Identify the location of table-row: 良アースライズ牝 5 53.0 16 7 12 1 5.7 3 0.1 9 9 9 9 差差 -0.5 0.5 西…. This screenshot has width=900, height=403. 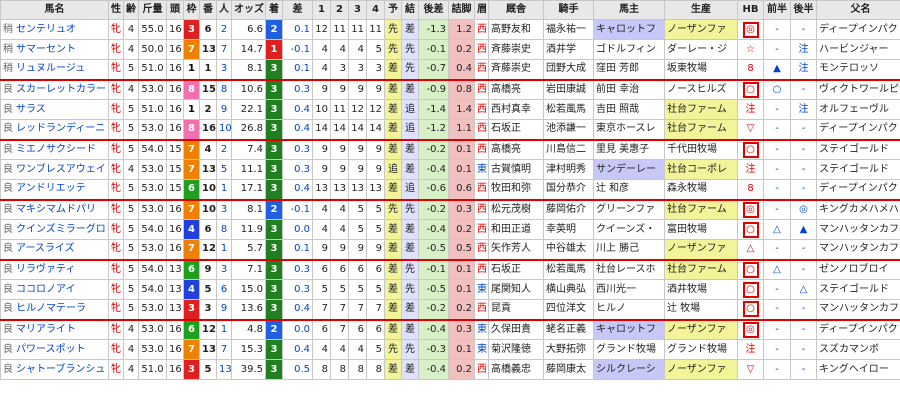
(450, 249).